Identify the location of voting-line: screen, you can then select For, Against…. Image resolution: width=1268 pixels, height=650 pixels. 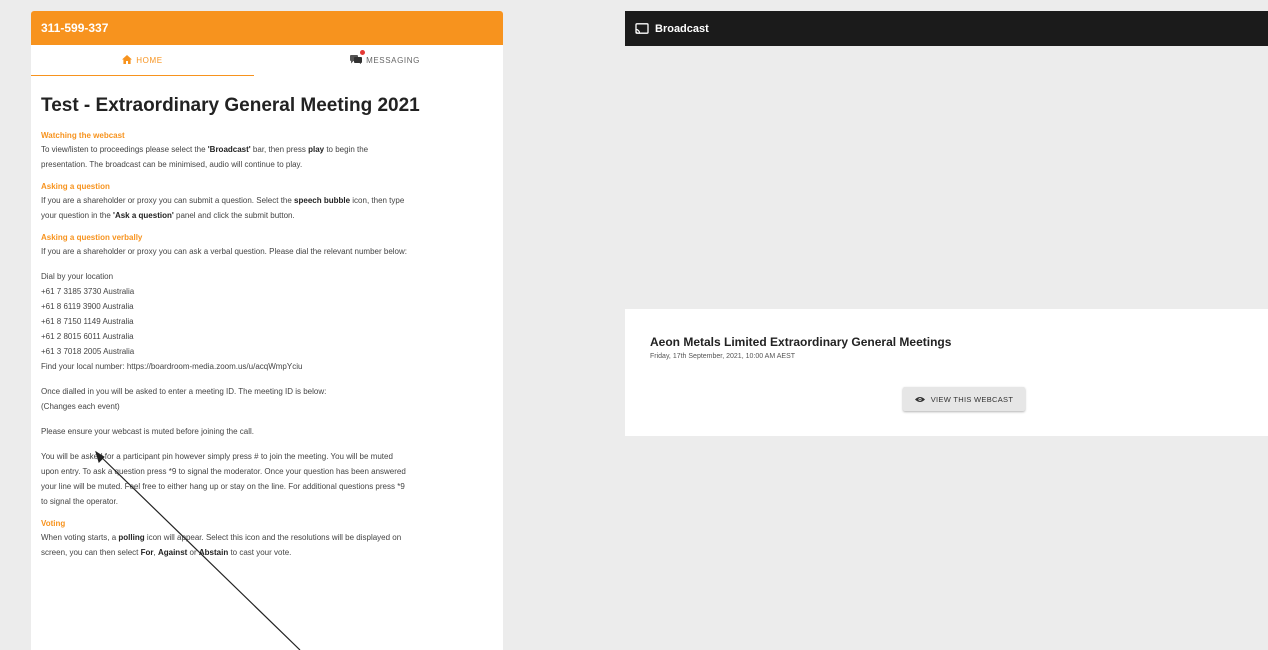
(267, 552).